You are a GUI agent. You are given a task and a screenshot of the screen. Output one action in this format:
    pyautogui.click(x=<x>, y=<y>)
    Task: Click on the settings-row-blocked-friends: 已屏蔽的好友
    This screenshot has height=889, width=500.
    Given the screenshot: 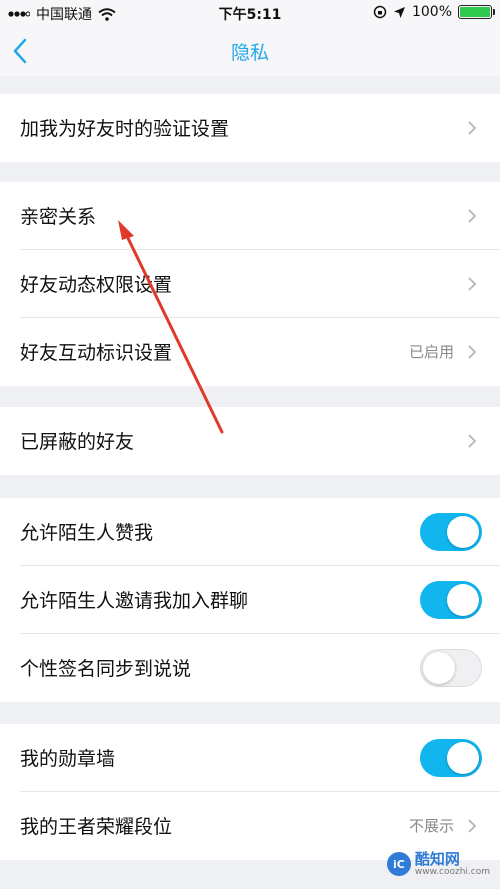 What is the action you would take?
    pyautogui.click(x=250, y=441)
    